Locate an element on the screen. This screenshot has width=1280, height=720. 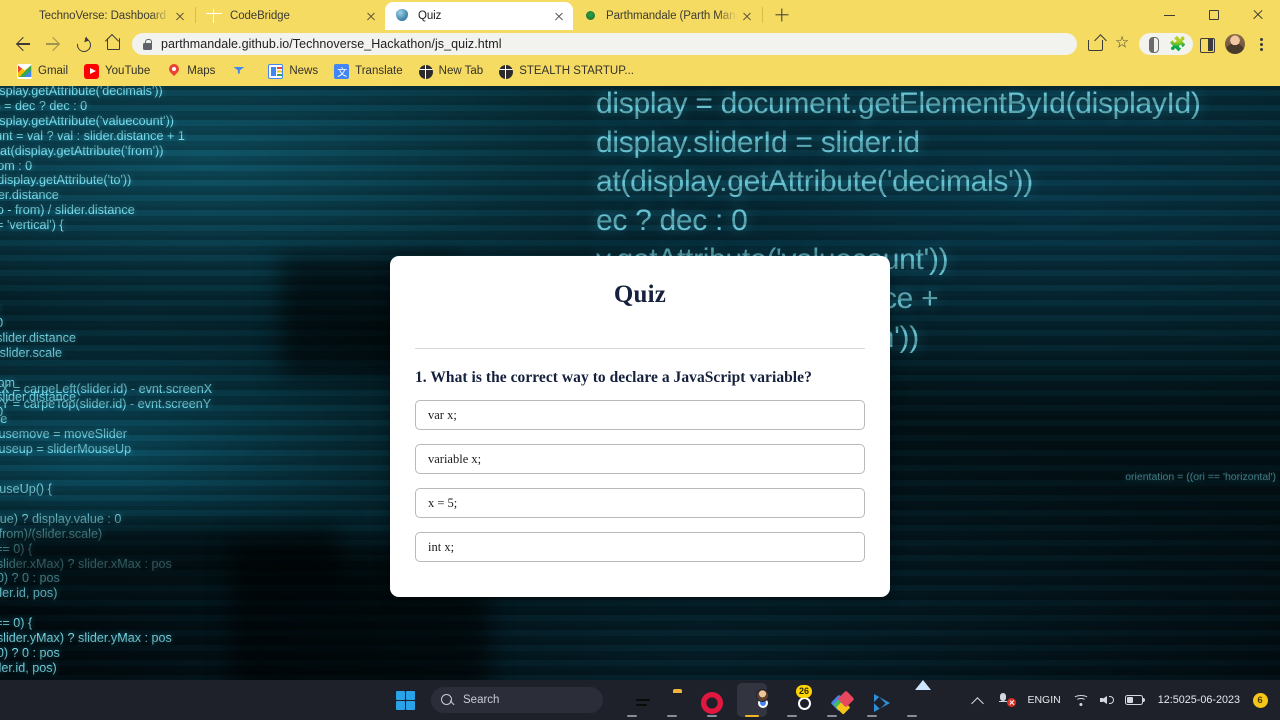
share-icon is located at coordinates (1096, 44).